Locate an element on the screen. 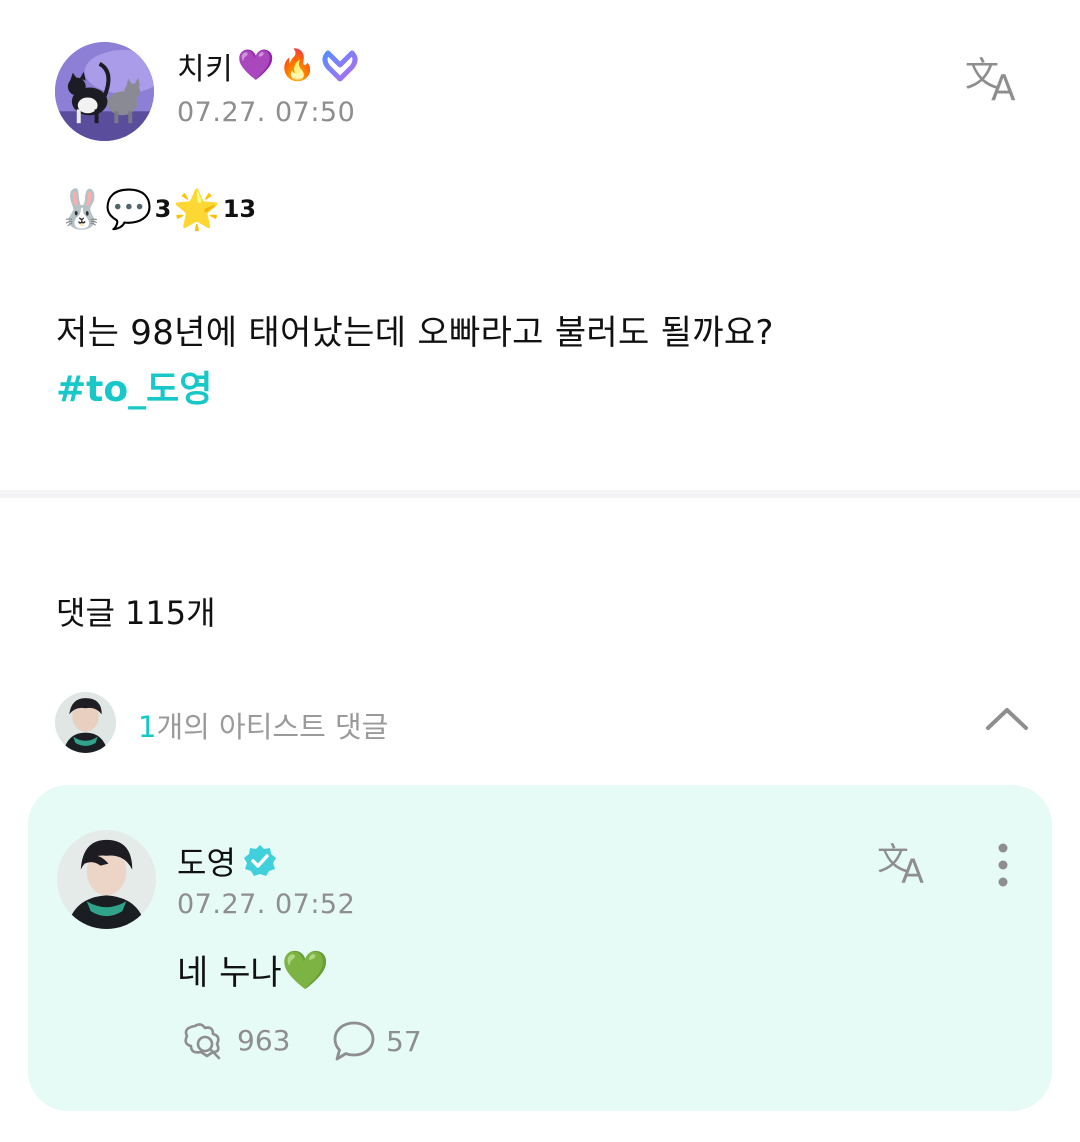 This screenshot has width=1080, height=1142. rabbit-emoji: 🐰 is located at coordinates (82, 209).